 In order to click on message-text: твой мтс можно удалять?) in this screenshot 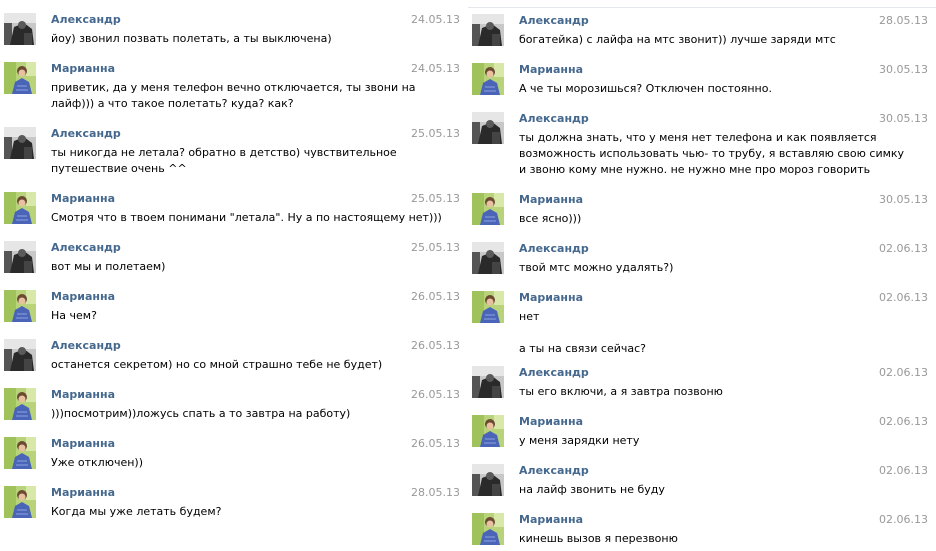, I will do `click(694, 268)`.